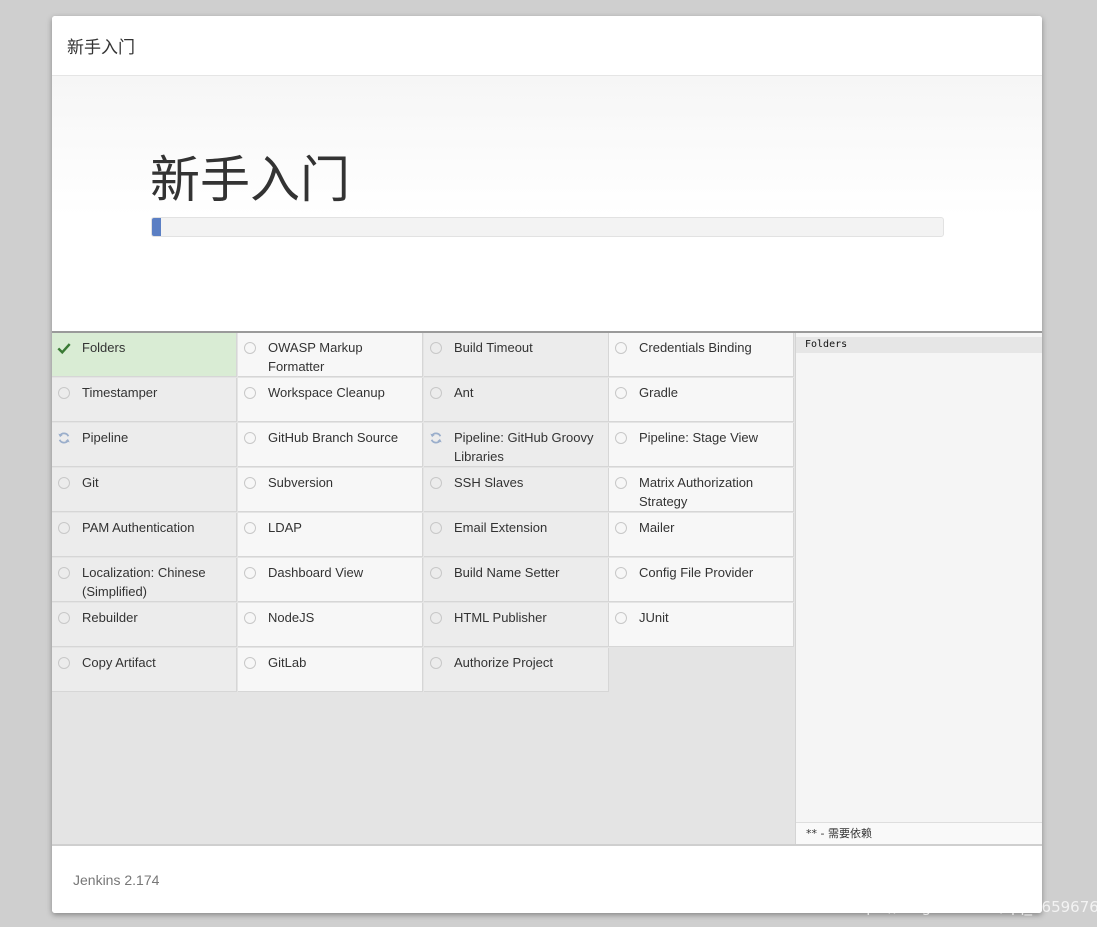  What do you see at coordinates (701, 535) in the screenshot?
I see `plugin-item: Mailer` at bounding box center [701, 535].